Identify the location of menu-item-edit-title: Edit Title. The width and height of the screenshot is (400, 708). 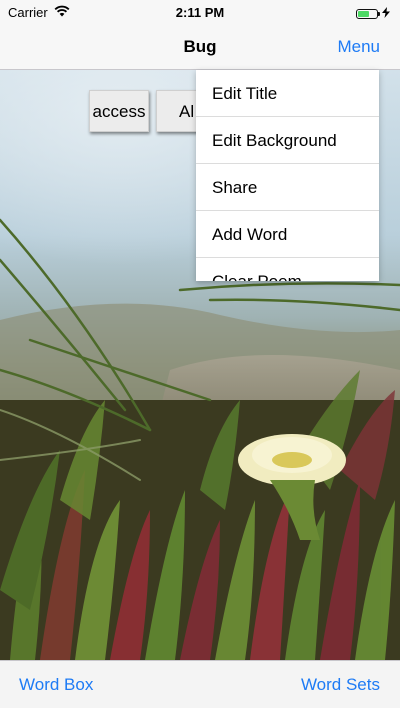
(287, 93).